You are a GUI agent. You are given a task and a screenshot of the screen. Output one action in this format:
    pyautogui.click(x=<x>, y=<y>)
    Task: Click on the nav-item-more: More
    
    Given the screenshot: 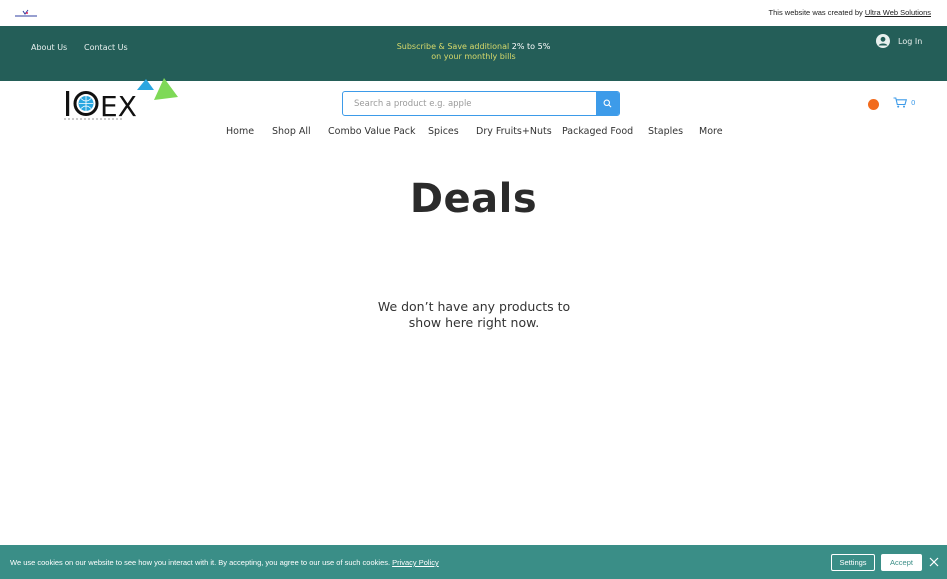 What is the action you would take?
    pyautogui.click(x=711, y=131)
    